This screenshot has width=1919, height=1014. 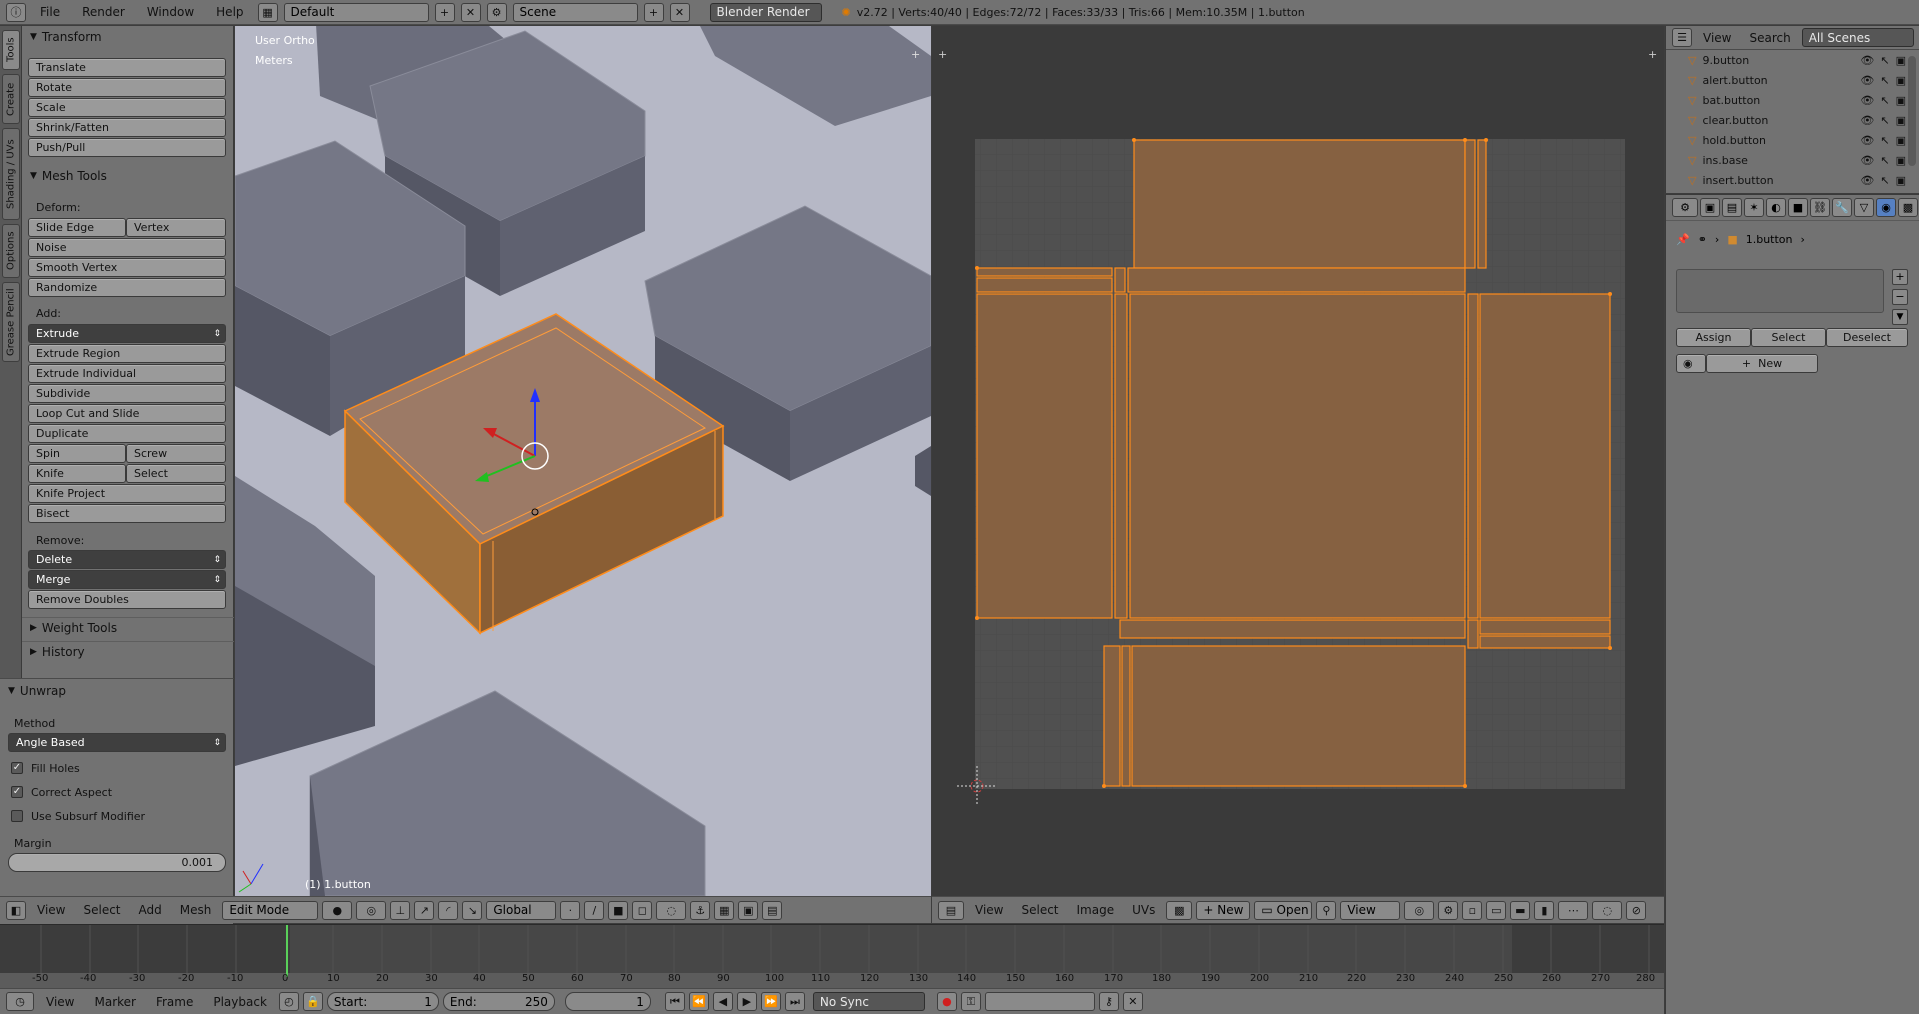 I want to click on open-image-button: ▭ Open, so click(x=1283, y=910).